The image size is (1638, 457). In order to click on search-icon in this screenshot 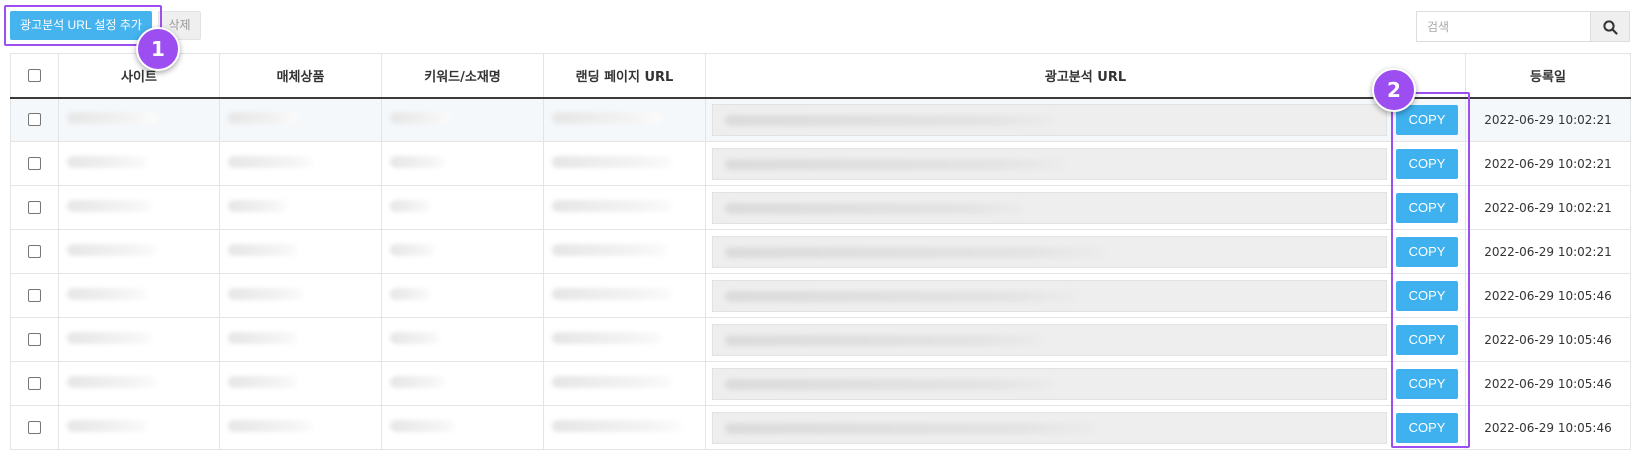, I will do `click(1610, 27)`.